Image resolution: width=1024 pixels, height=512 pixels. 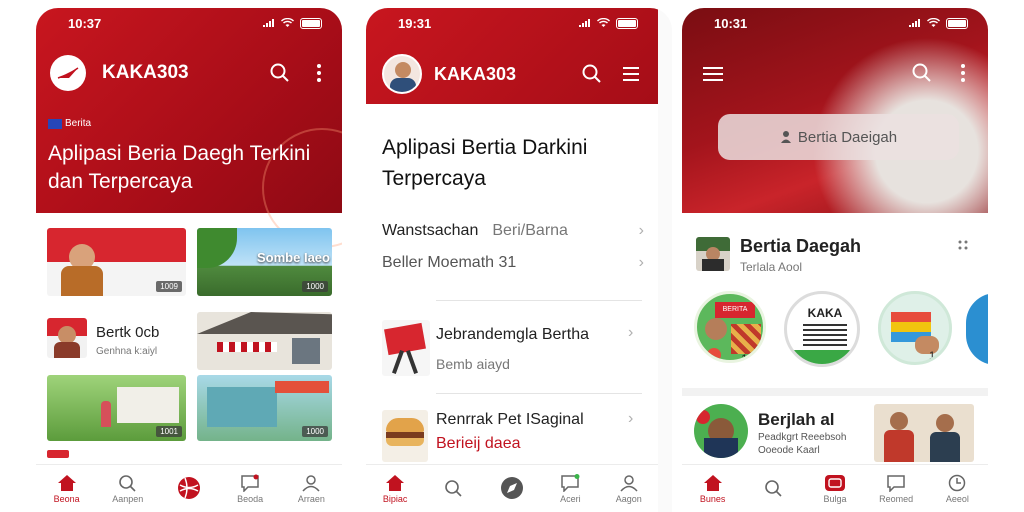 What do you see at coordinates (570, 488) in the screenshot?
I see `tab-messages: Aceri` at bounding box center [570, 488].